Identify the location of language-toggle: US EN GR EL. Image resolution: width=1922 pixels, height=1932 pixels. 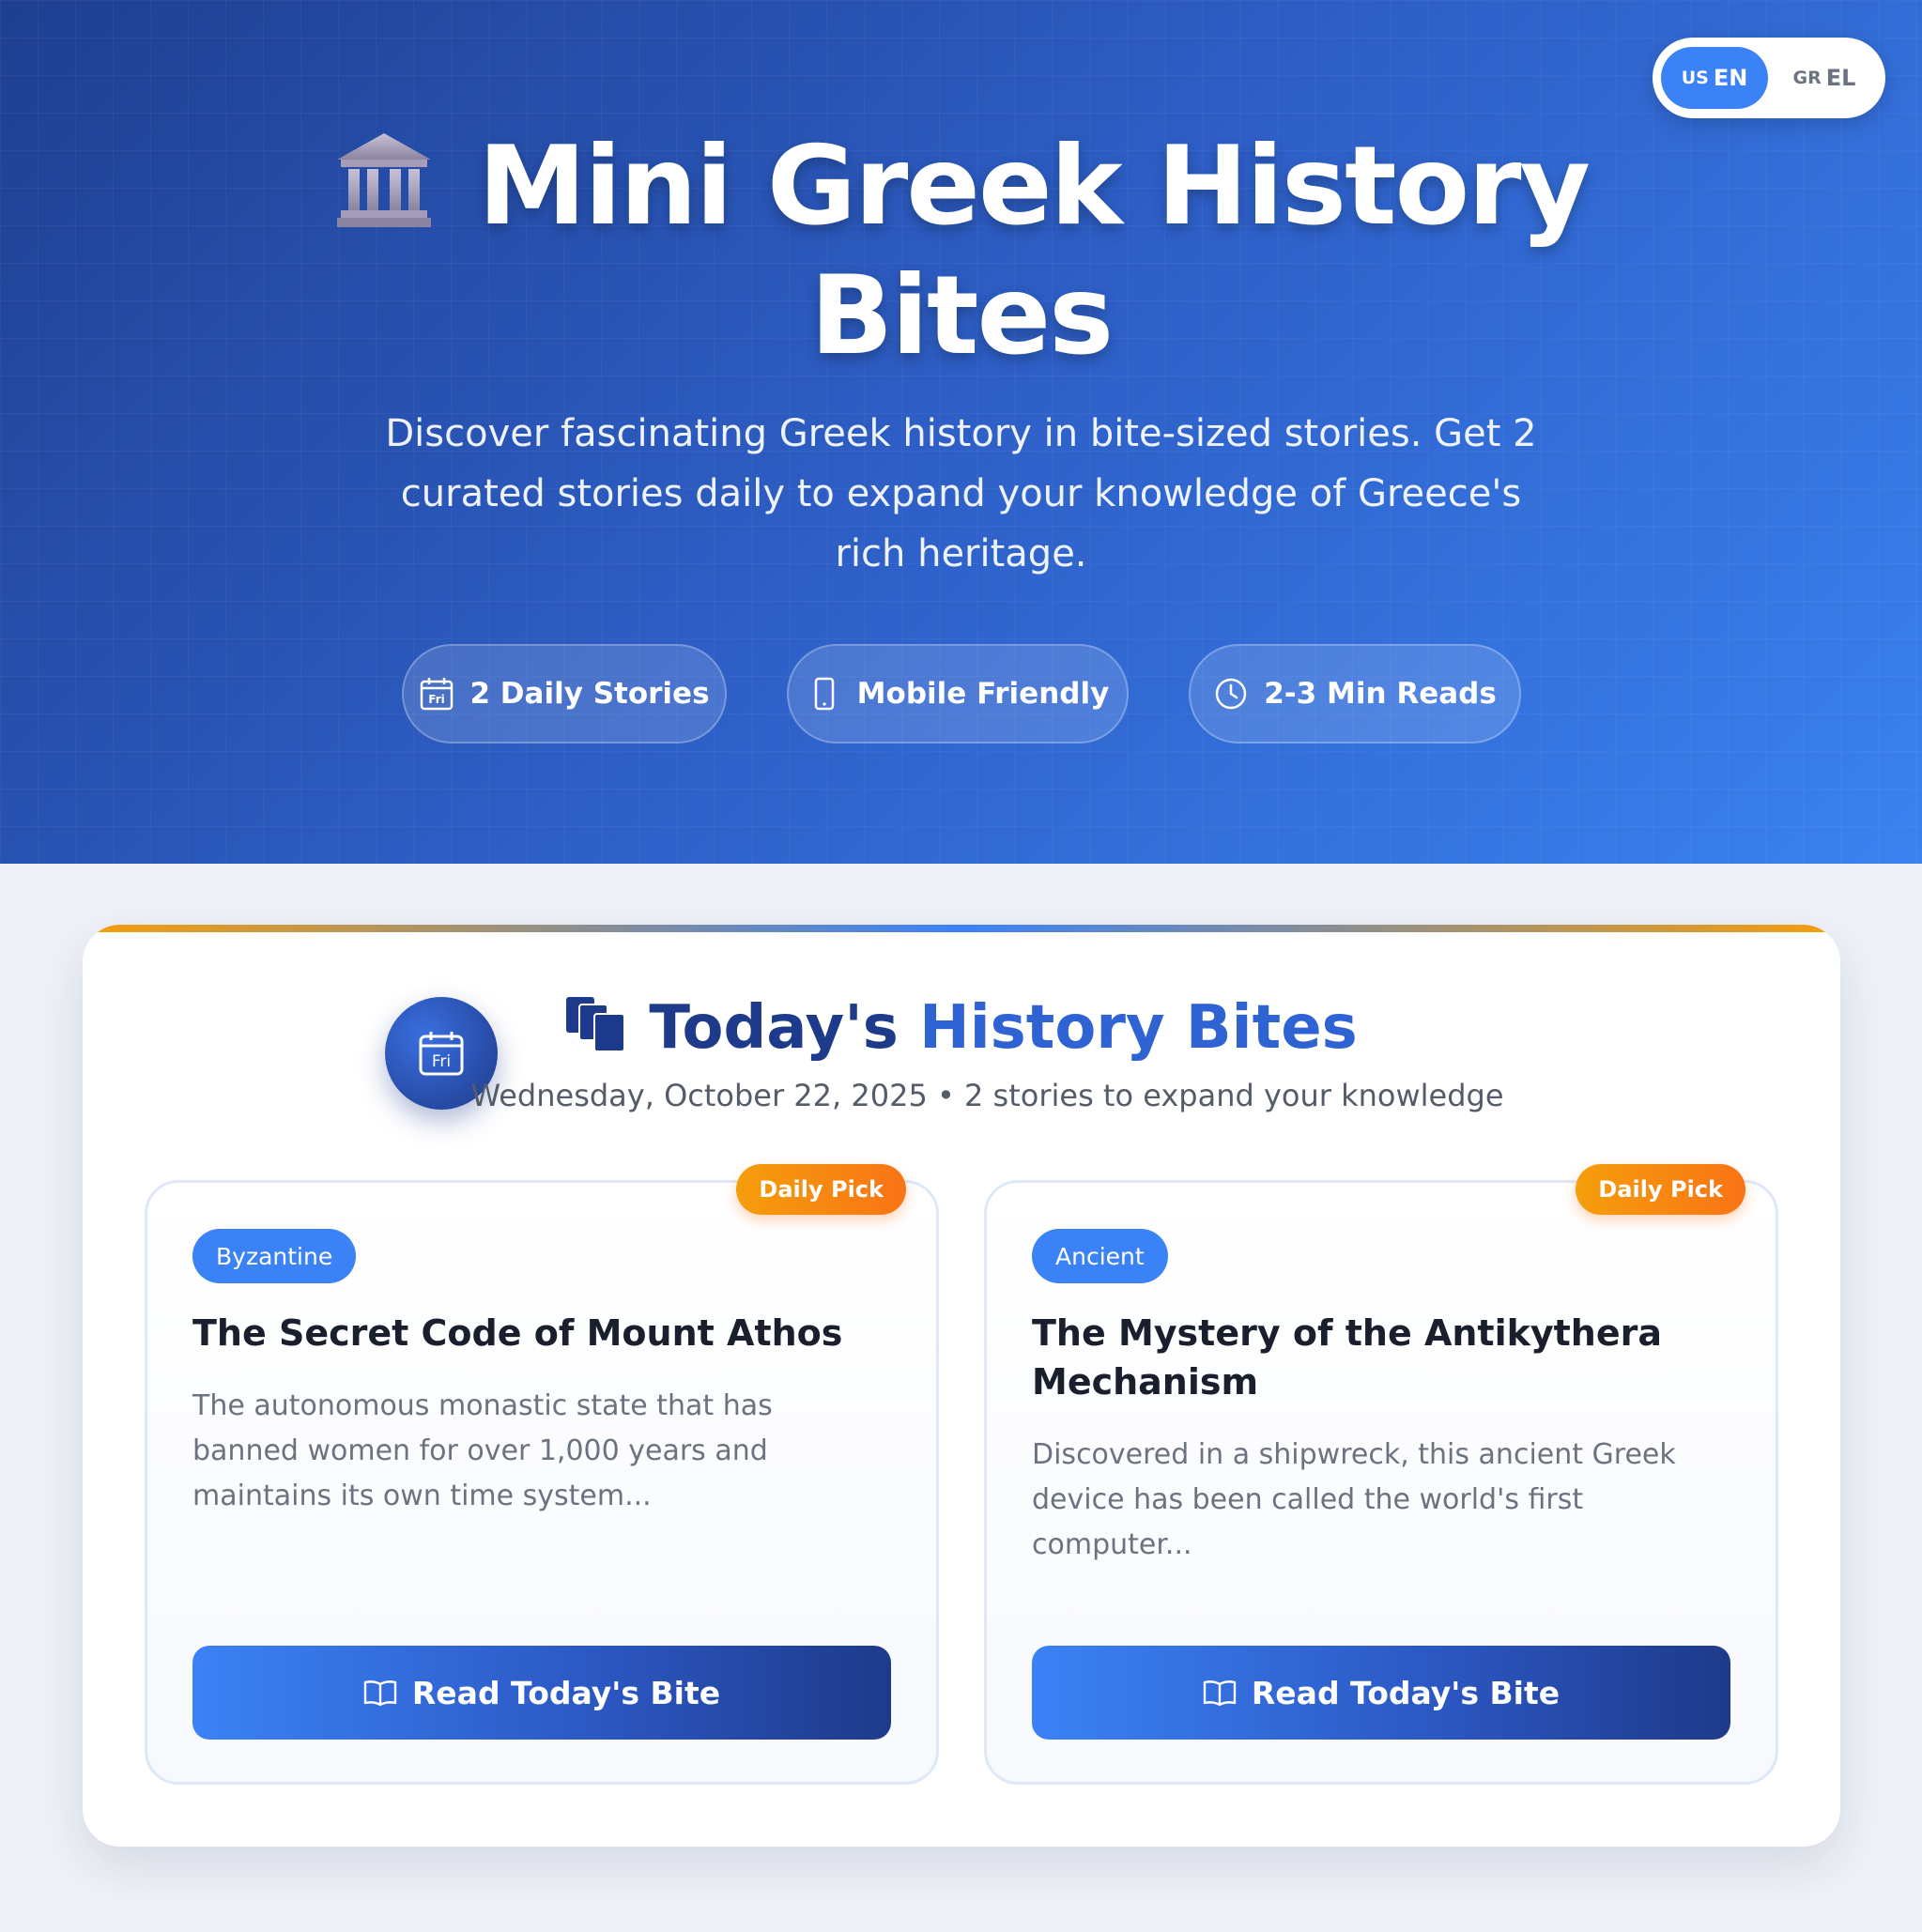
(1769, 78).